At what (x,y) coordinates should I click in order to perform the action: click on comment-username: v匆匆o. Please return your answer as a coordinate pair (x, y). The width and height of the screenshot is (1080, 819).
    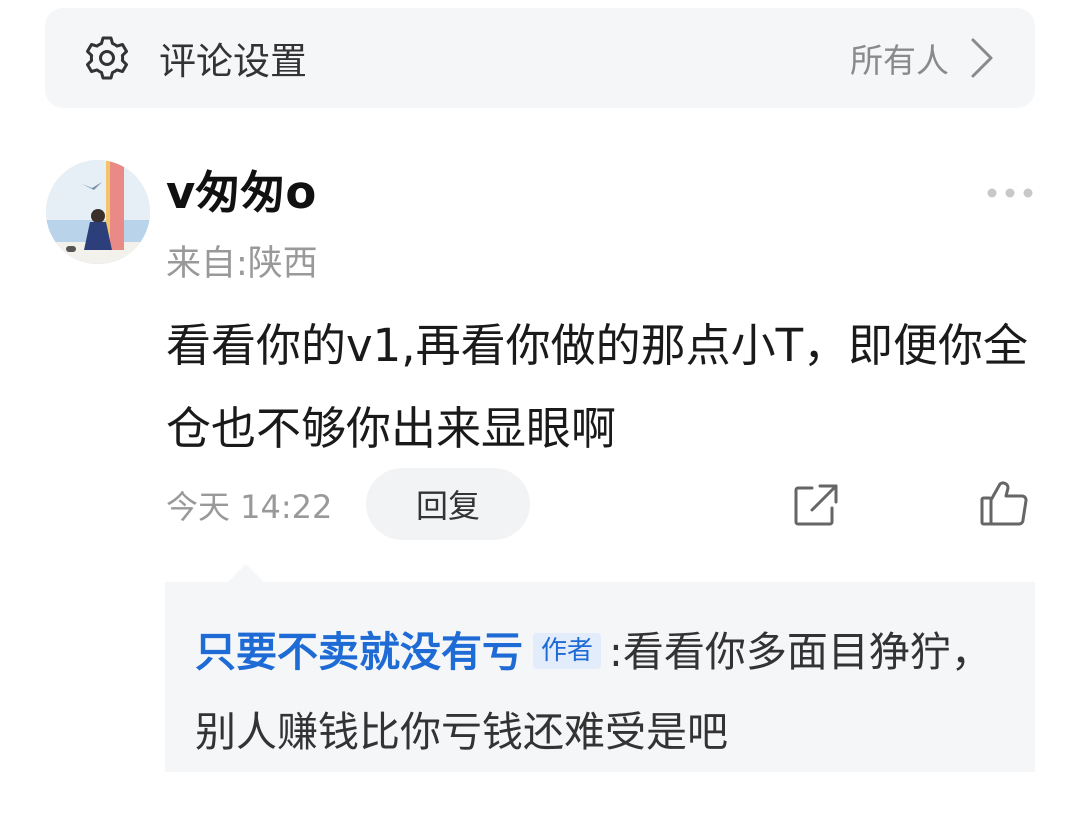
    Looking at the image, I should click on (241, 193).